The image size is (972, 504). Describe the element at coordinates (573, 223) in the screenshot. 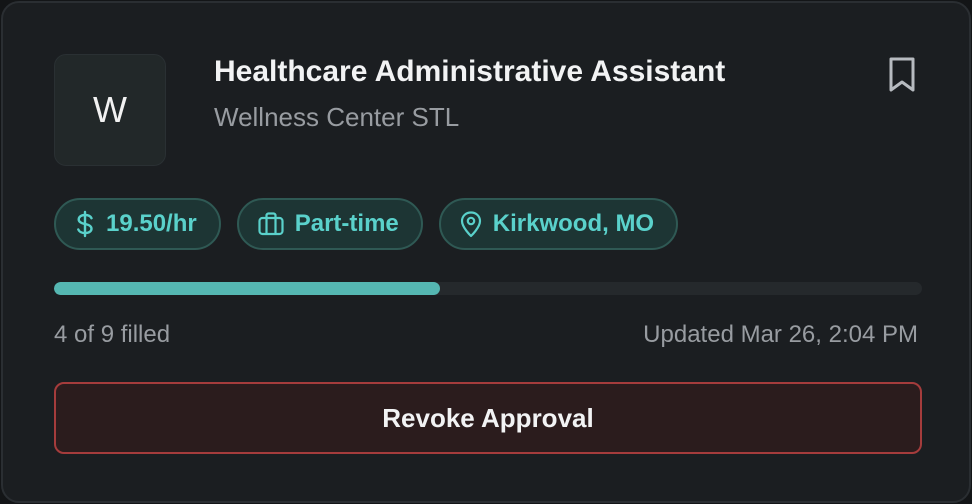

I see `location-label: Kirkwood, MO` at that location.